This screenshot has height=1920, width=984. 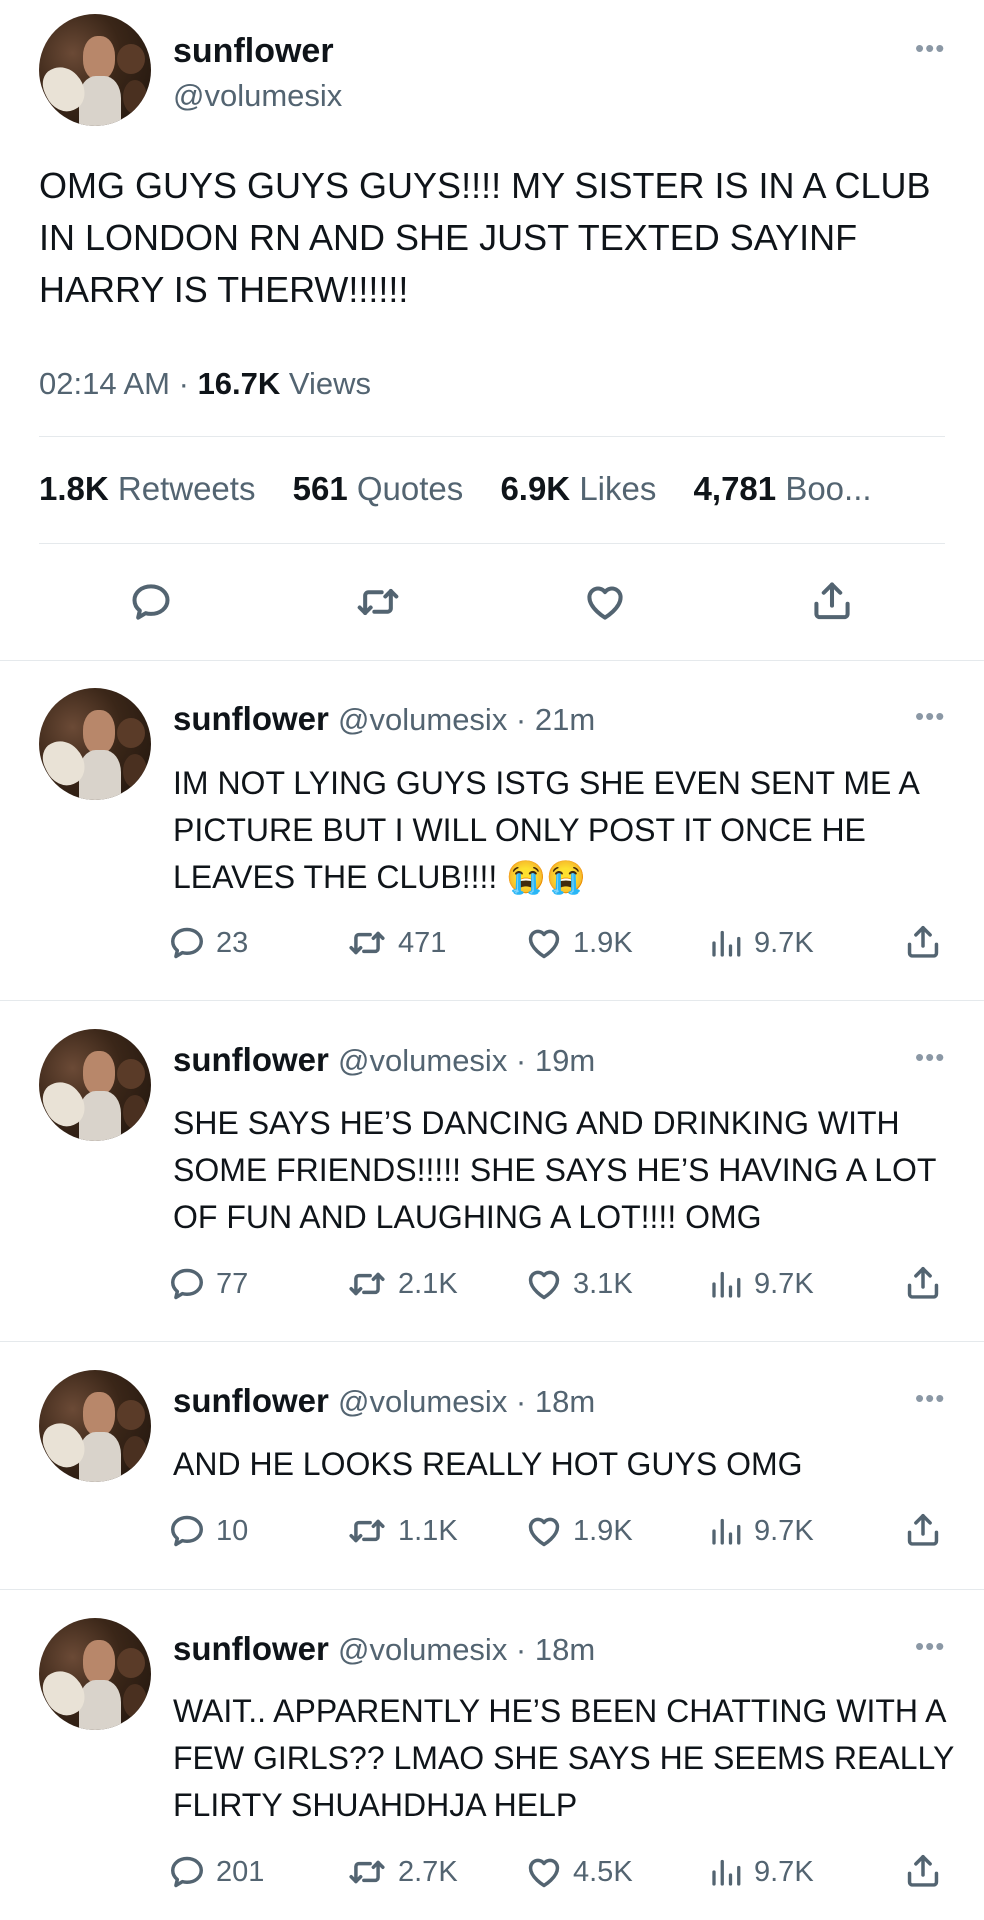 I want to click on reply-count: 23, so click(x=232, y=942).